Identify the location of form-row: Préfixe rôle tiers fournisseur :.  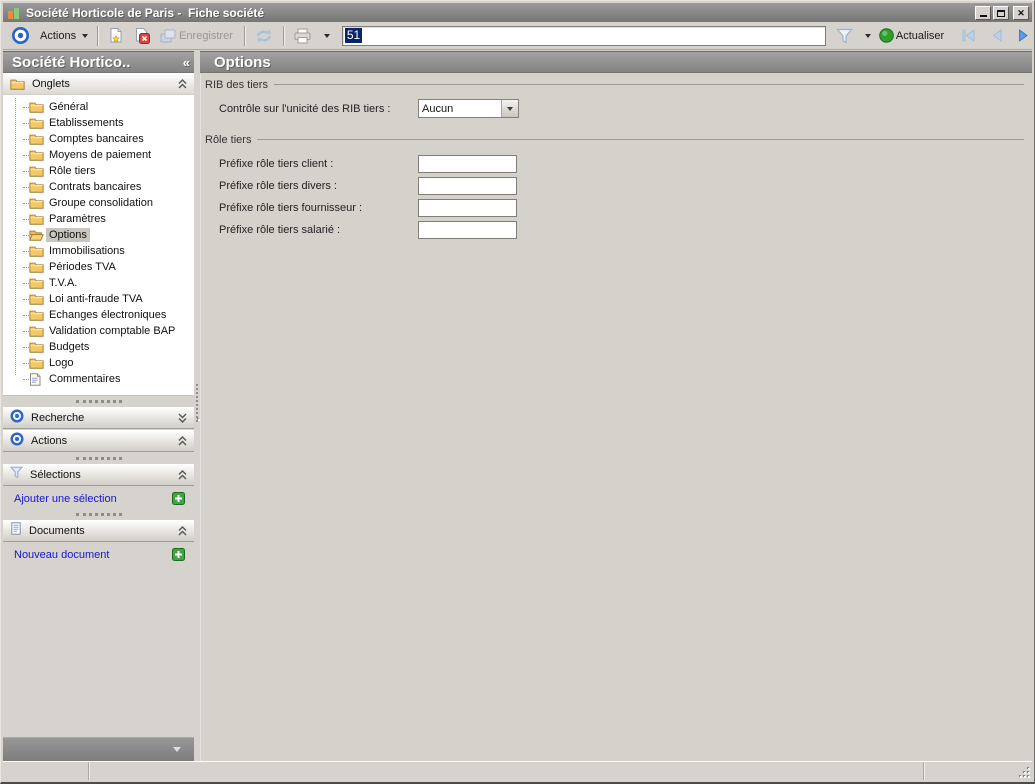
(615, 209).